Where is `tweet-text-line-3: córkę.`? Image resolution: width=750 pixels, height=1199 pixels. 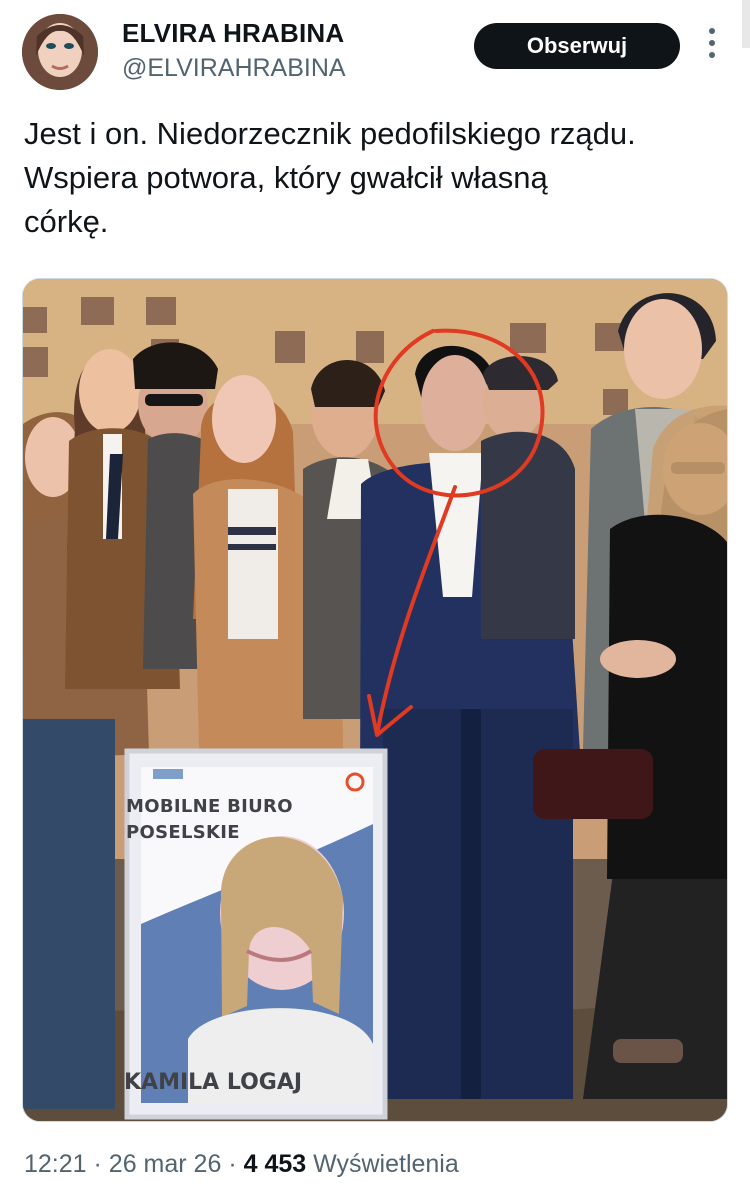
tweet-text-line-3: córkę. is located at coordinates (66, 221).